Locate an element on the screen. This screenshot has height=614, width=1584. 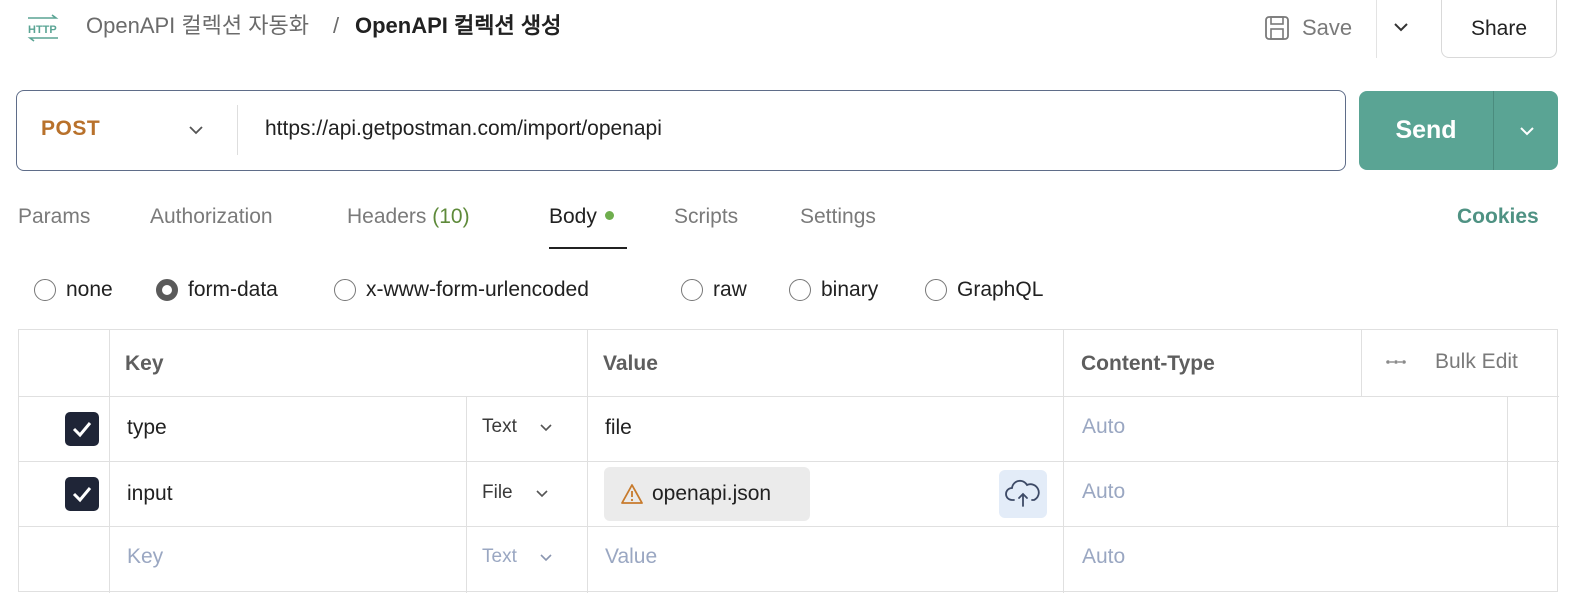
type-select: File is located at coordinates (516, 493).